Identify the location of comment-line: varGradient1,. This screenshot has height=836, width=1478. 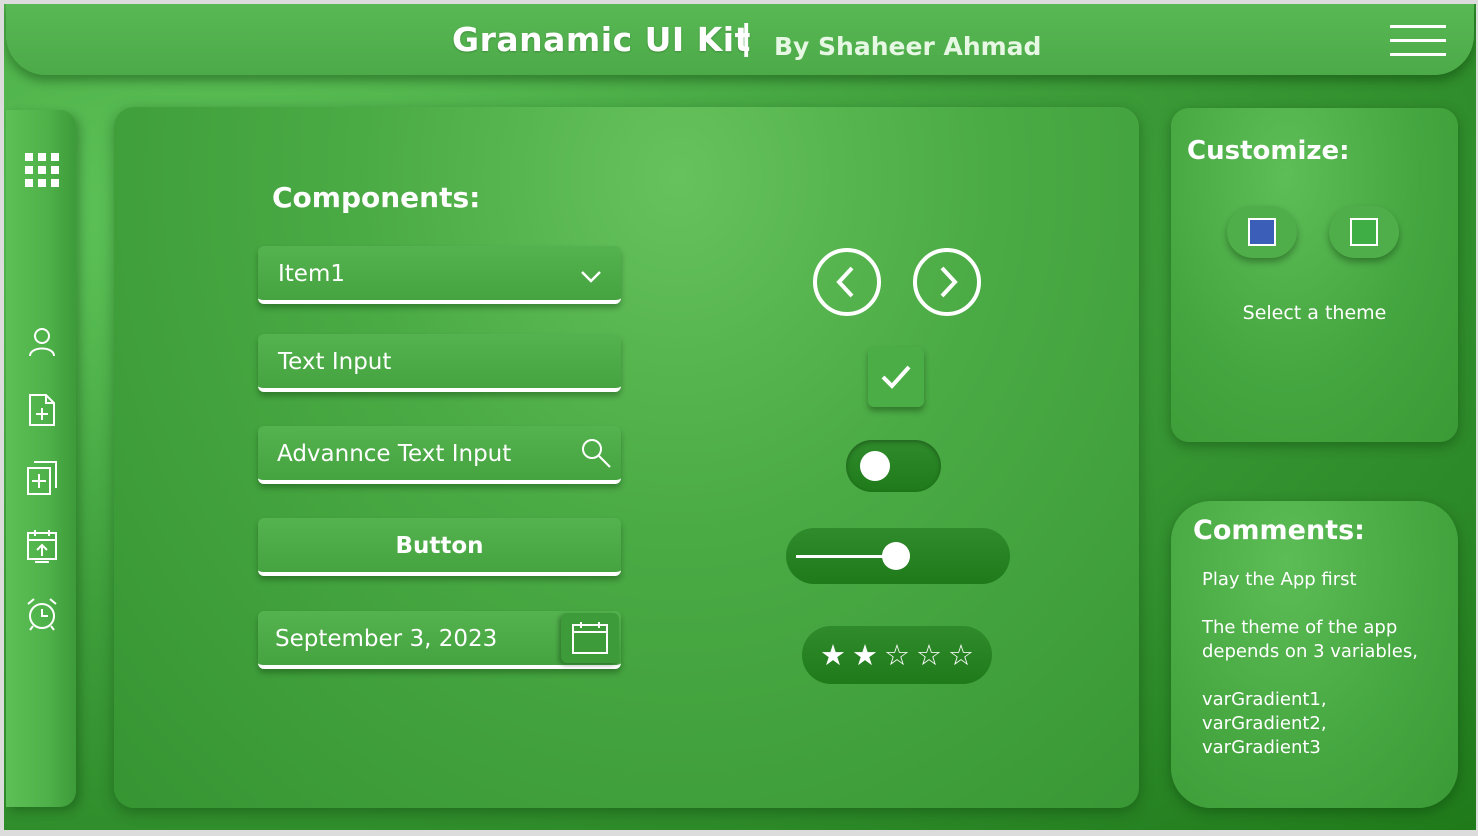
(1264, 699).